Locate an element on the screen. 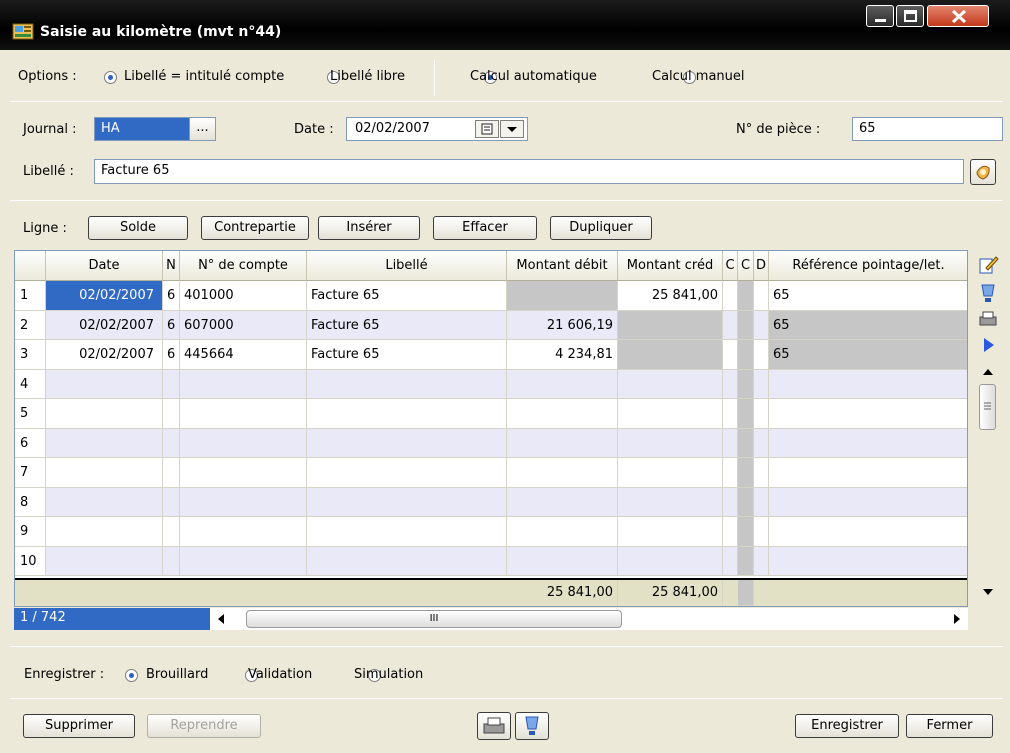  play-icon is located at coordinates (988, 345).